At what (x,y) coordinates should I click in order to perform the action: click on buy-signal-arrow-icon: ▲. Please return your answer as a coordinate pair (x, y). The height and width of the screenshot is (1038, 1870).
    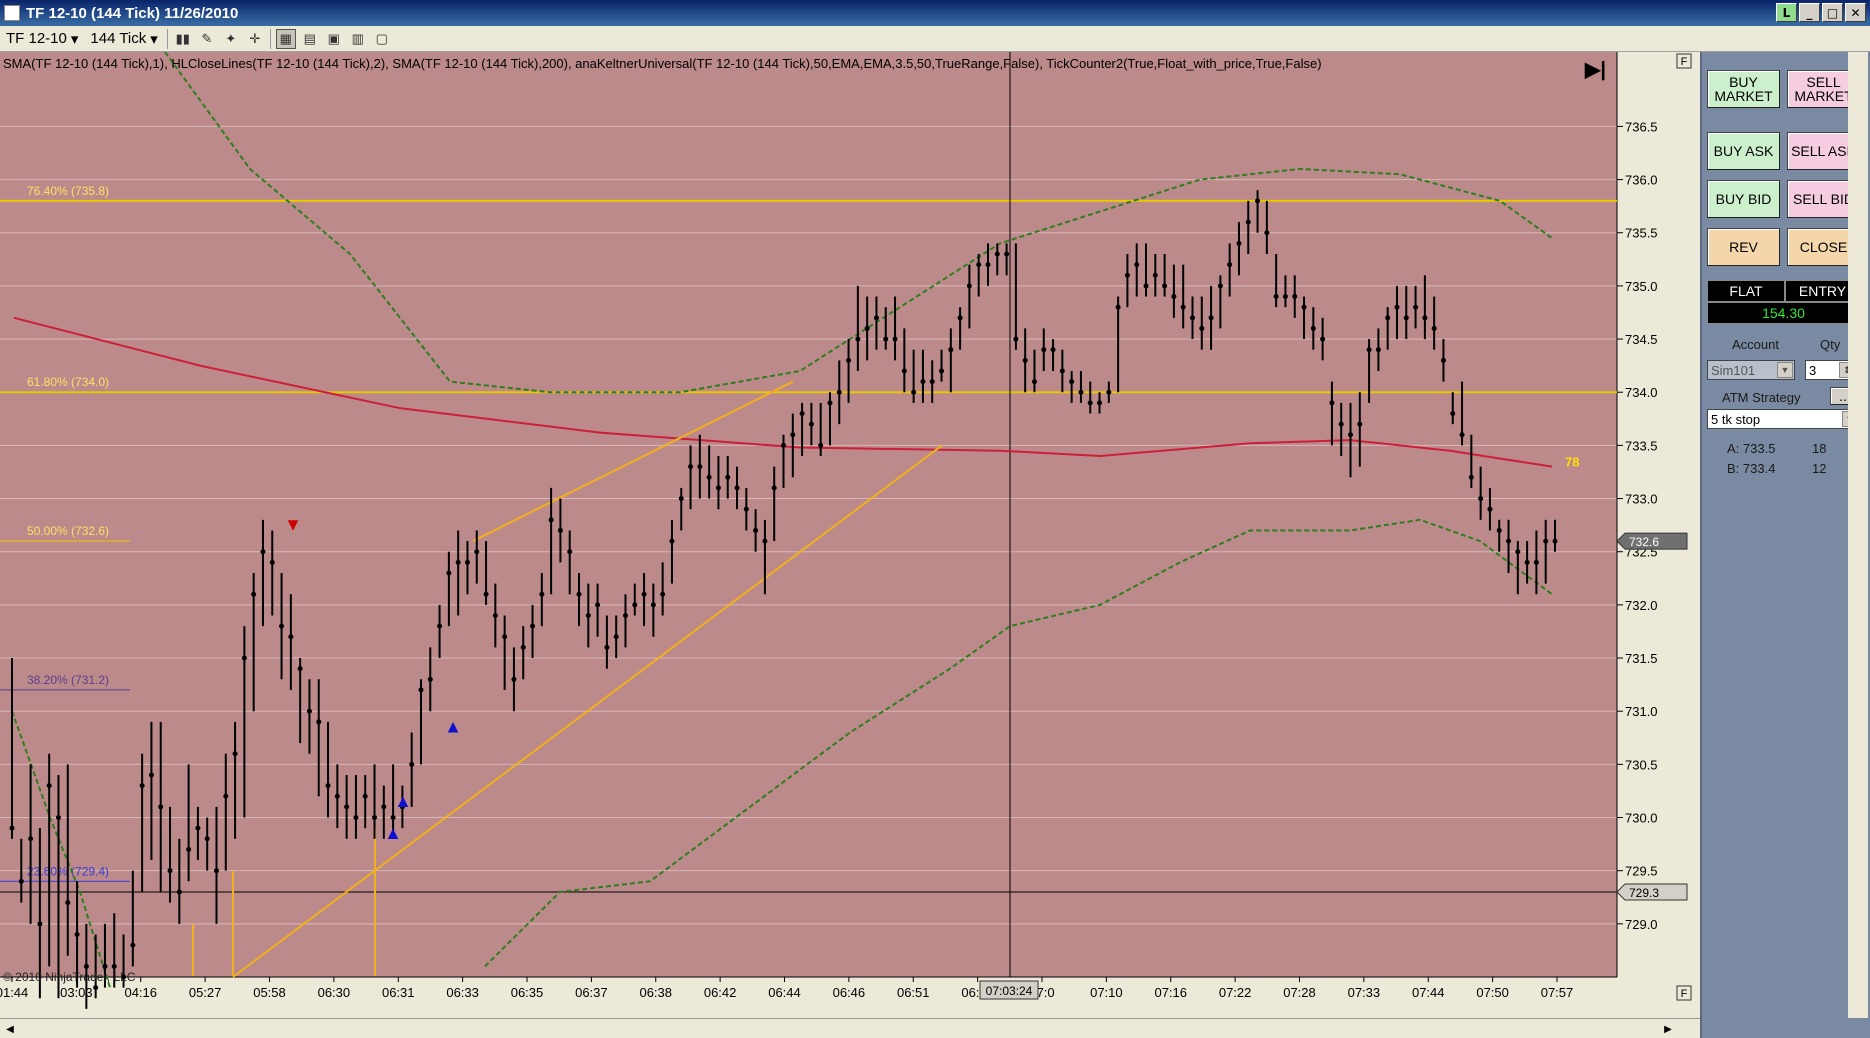
    Looking at the image, I should click on (453, 726).